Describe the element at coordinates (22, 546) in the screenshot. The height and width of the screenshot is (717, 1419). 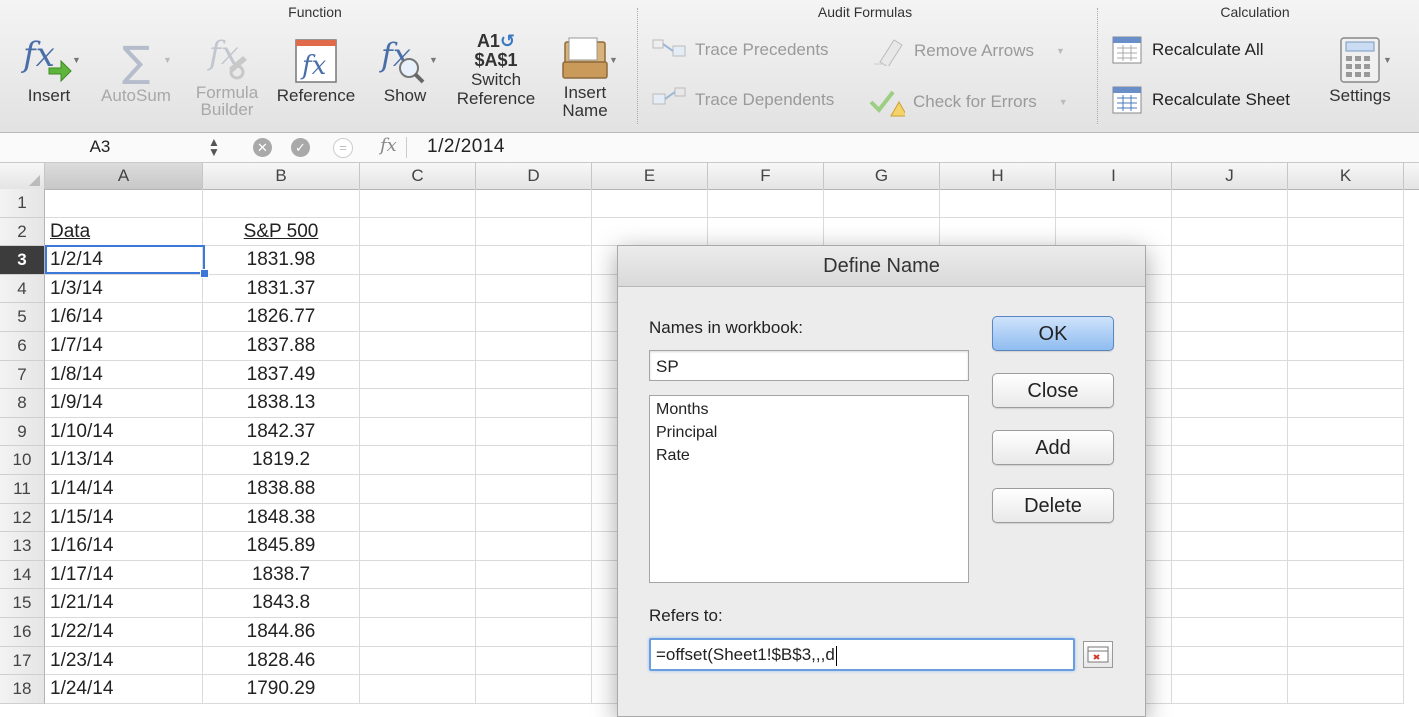
I see `row-header: 13` at that location.